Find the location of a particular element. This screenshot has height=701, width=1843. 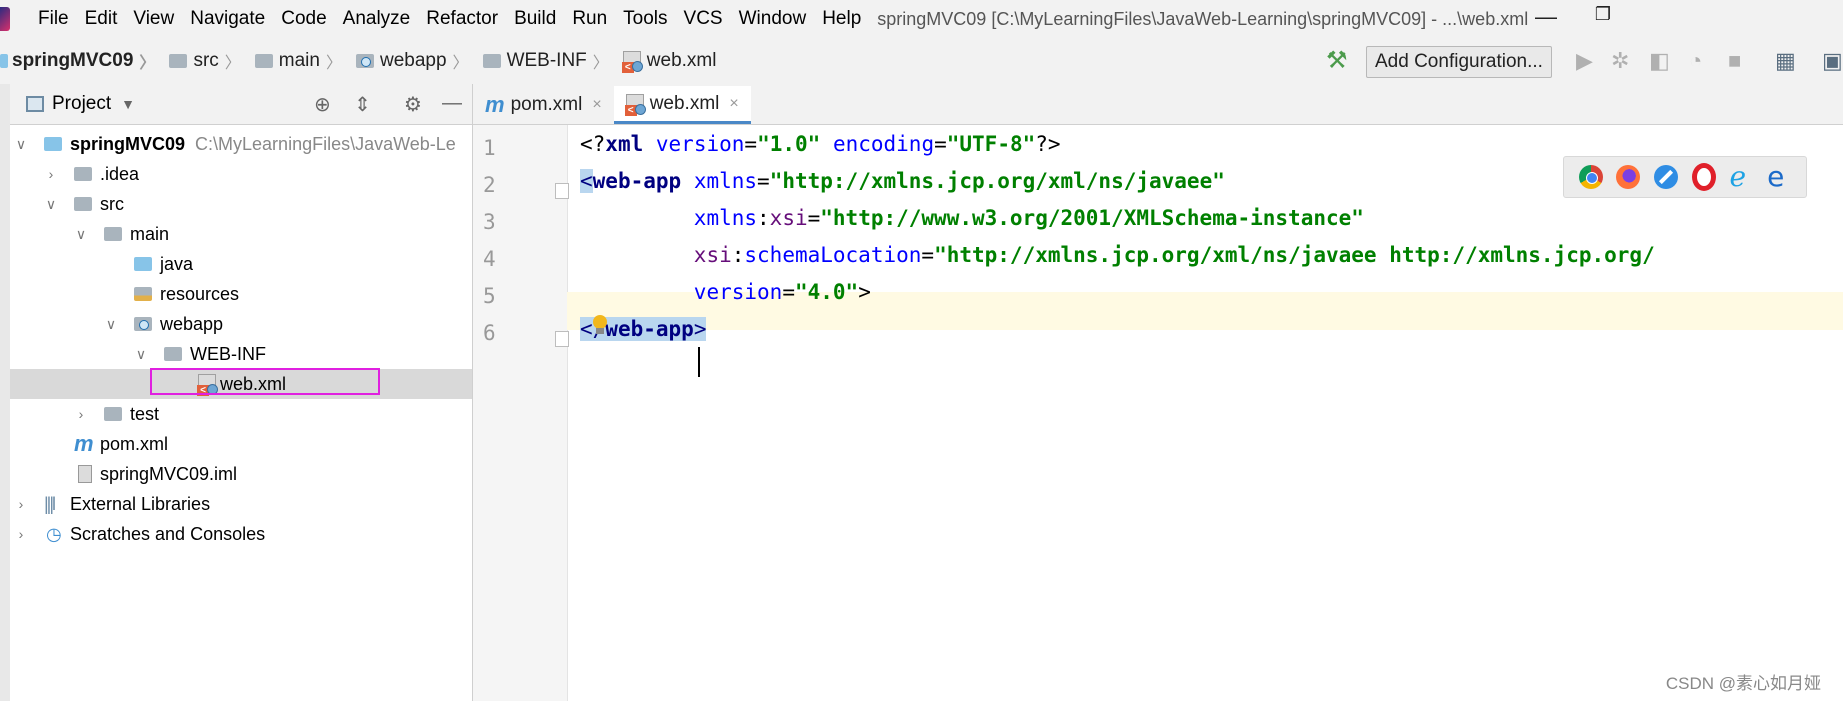

module-folder-icon is located at coordinates (53, 144).